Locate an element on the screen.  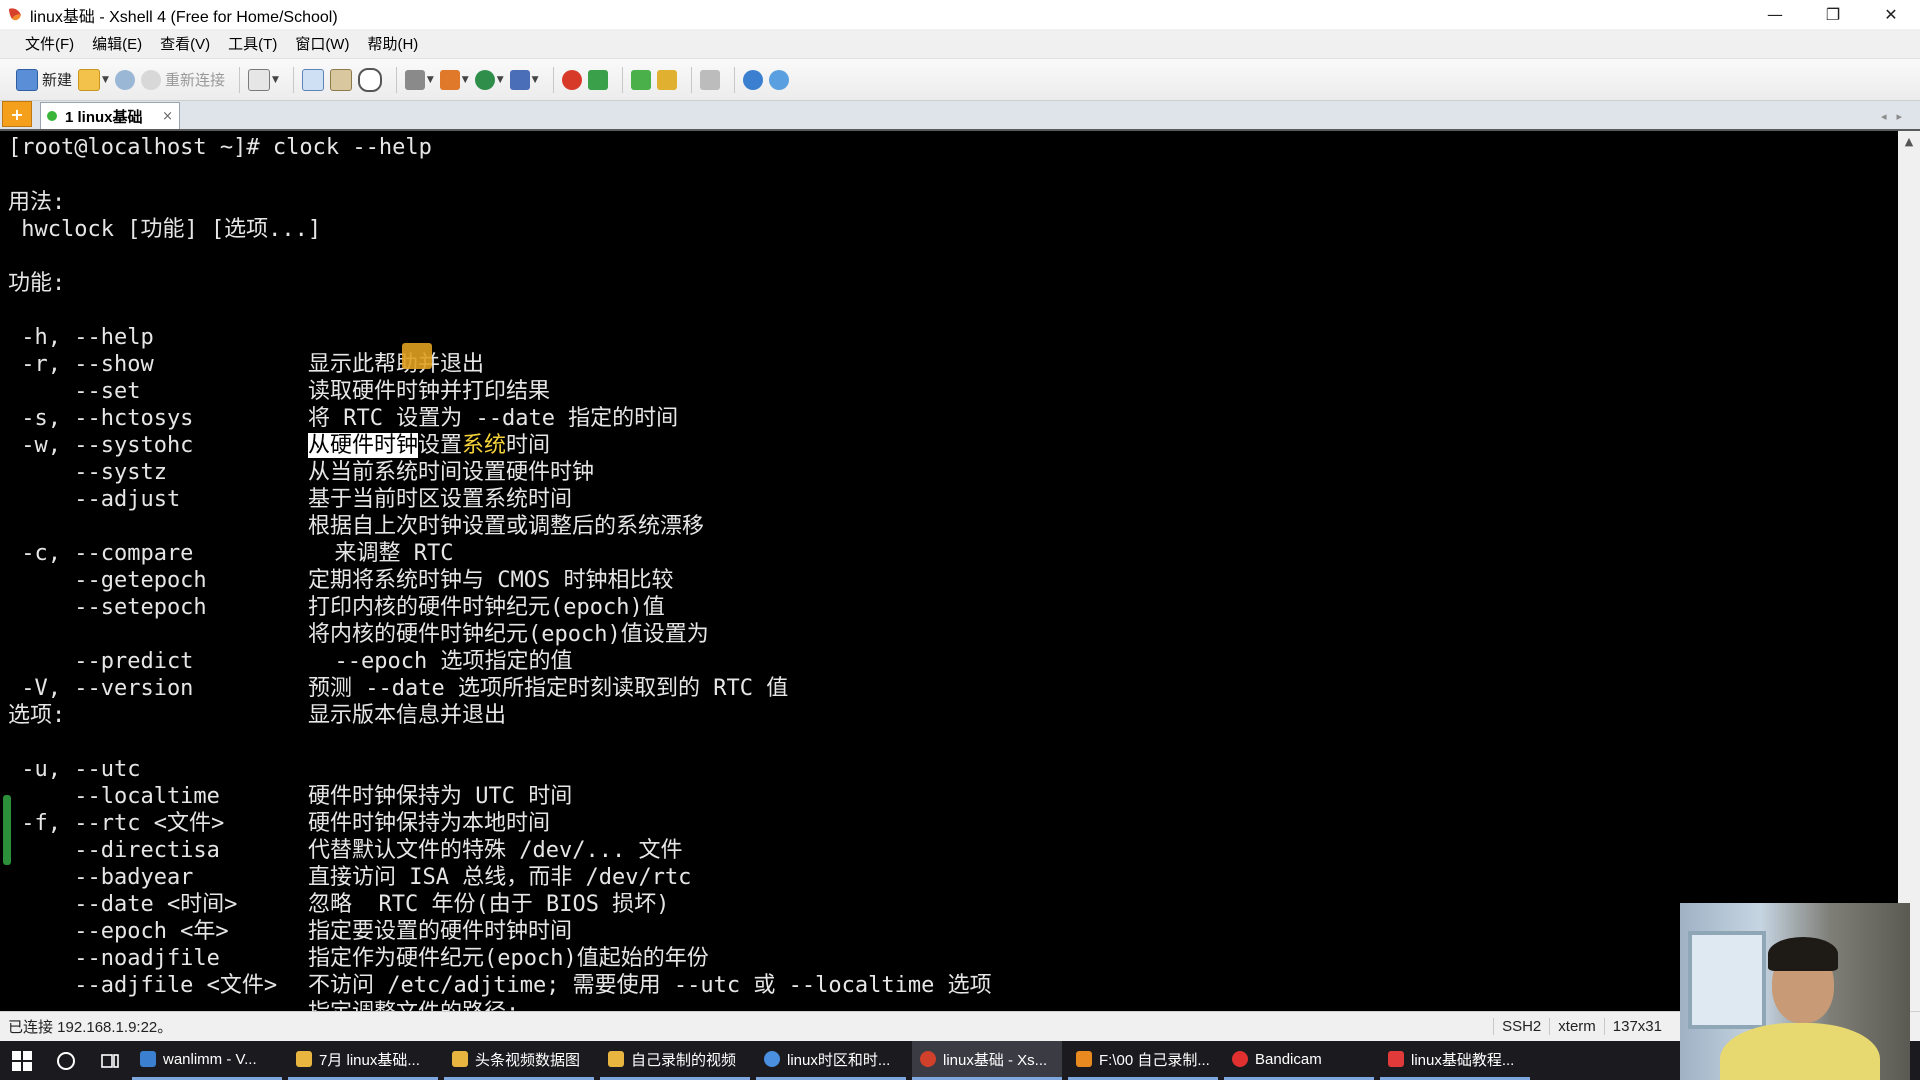
option-row: --localtime 硬件时钟保持为本地时间 is located at coordinates (279, 796).